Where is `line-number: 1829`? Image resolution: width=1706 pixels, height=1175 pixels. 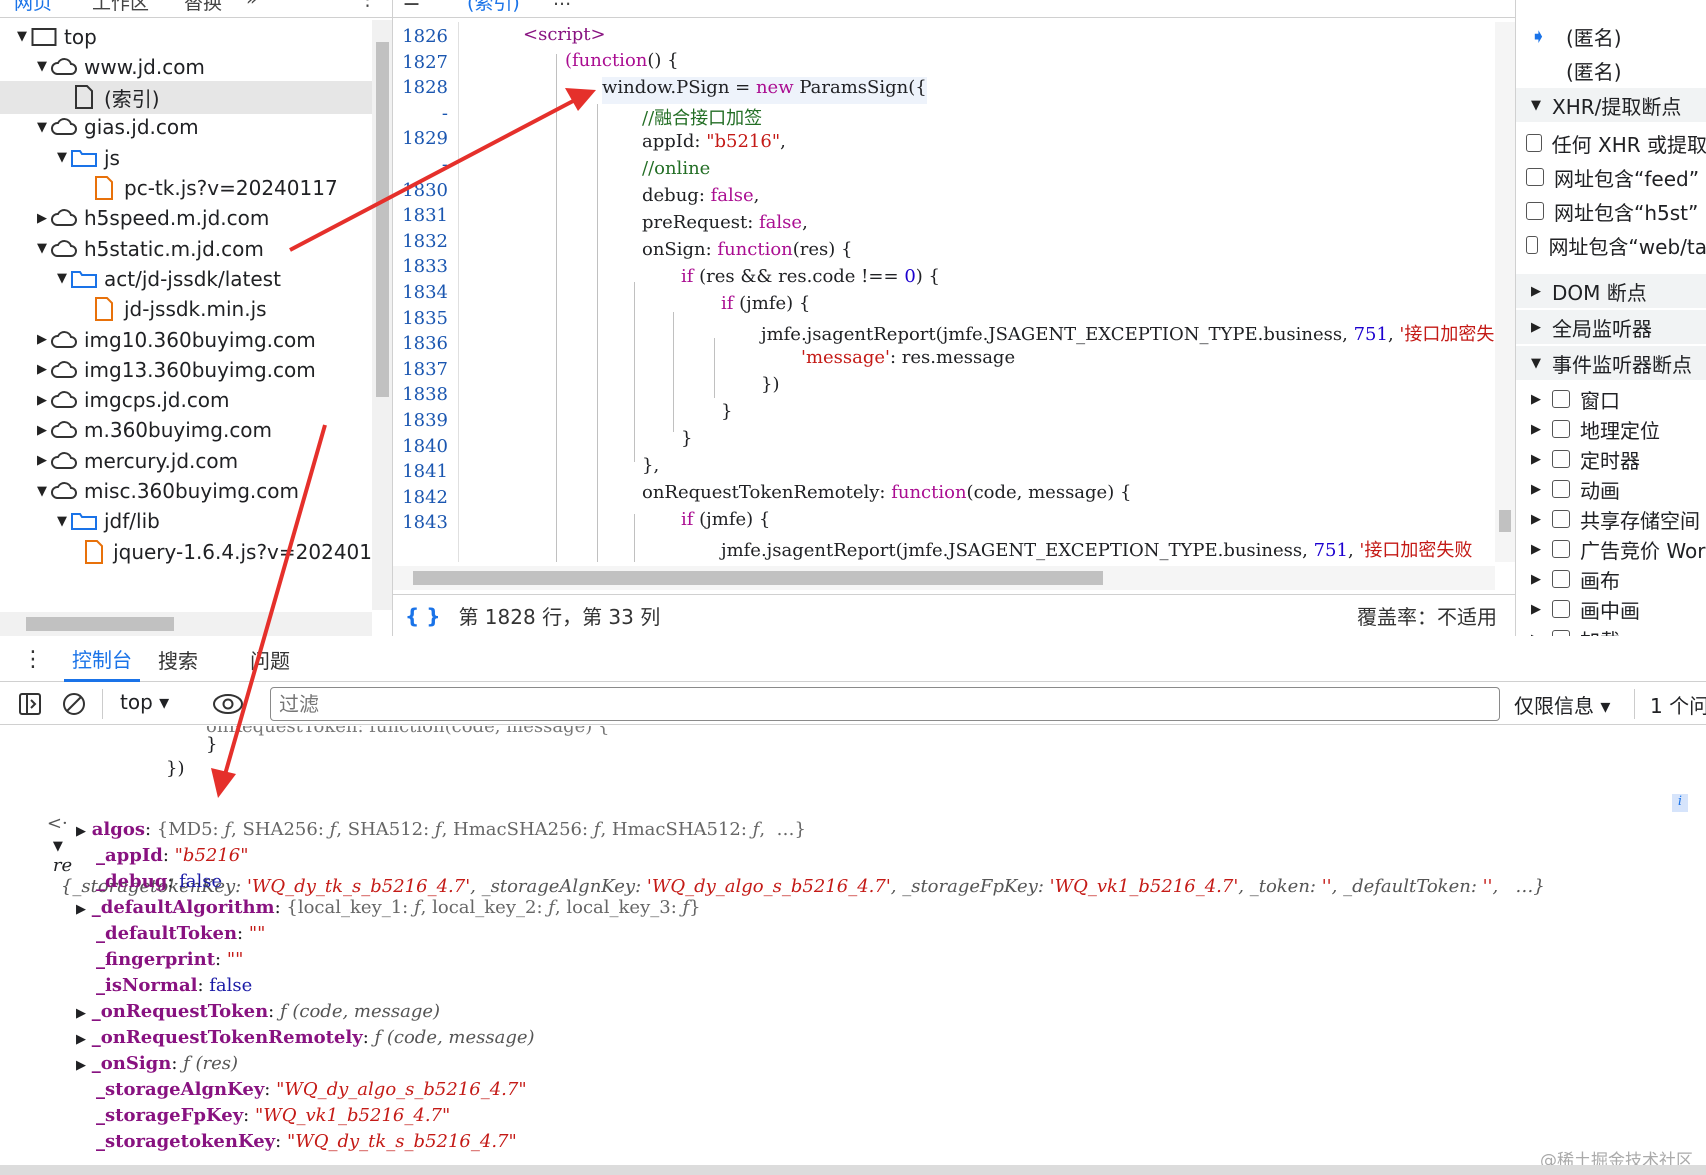 line-number: 1829 is located at coordinates (425, 138).